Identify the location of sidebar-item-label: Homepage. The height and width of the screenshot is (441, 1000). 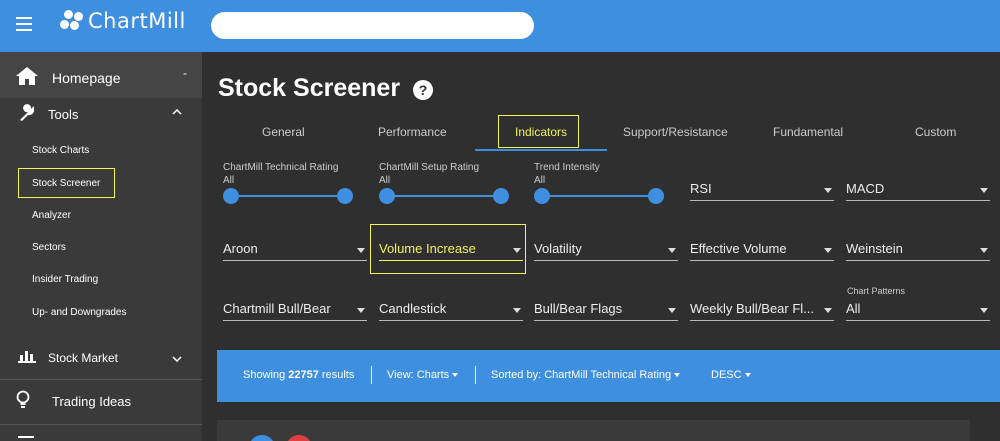
(86, 78).